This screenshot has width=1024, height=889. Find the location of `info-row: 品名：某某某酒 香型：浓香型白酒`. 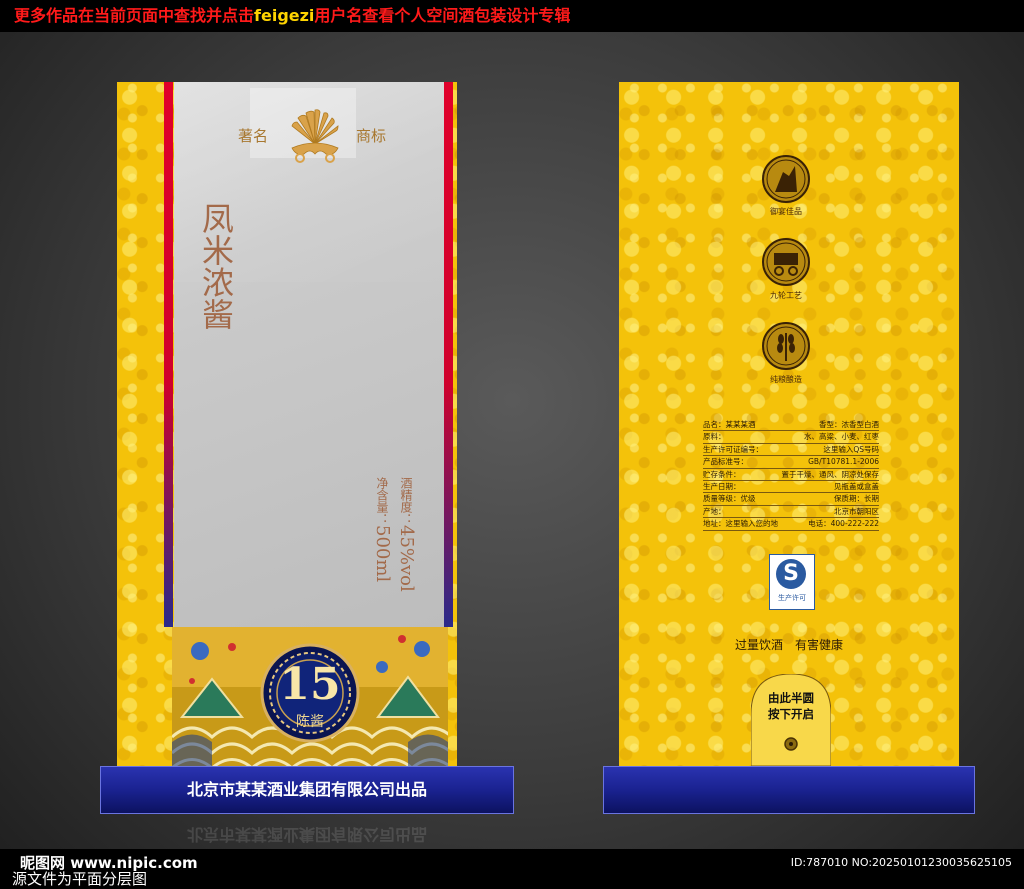

info-row: 品名：某某某酒 香型：浓香型白酒 is located at coordinates (791, 425).